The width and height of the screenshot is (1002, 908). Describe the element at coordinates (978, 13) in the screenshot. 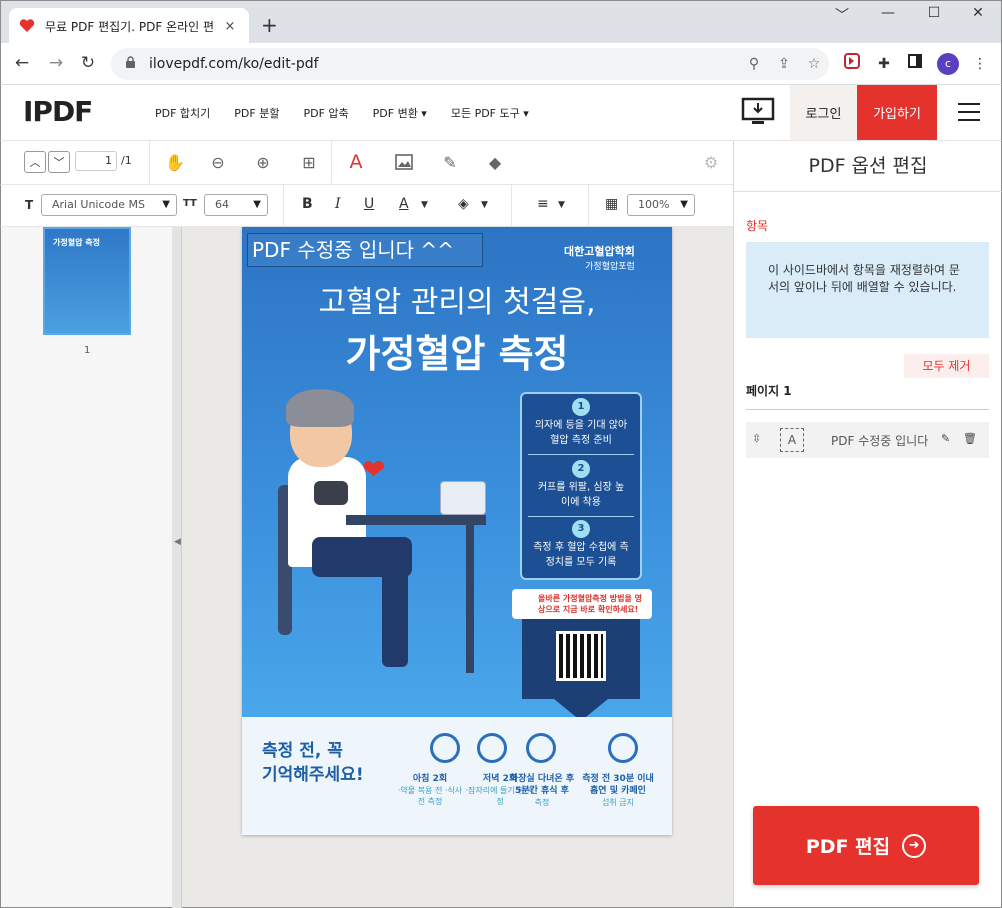

I see `close-window-button: ✕` at that location.